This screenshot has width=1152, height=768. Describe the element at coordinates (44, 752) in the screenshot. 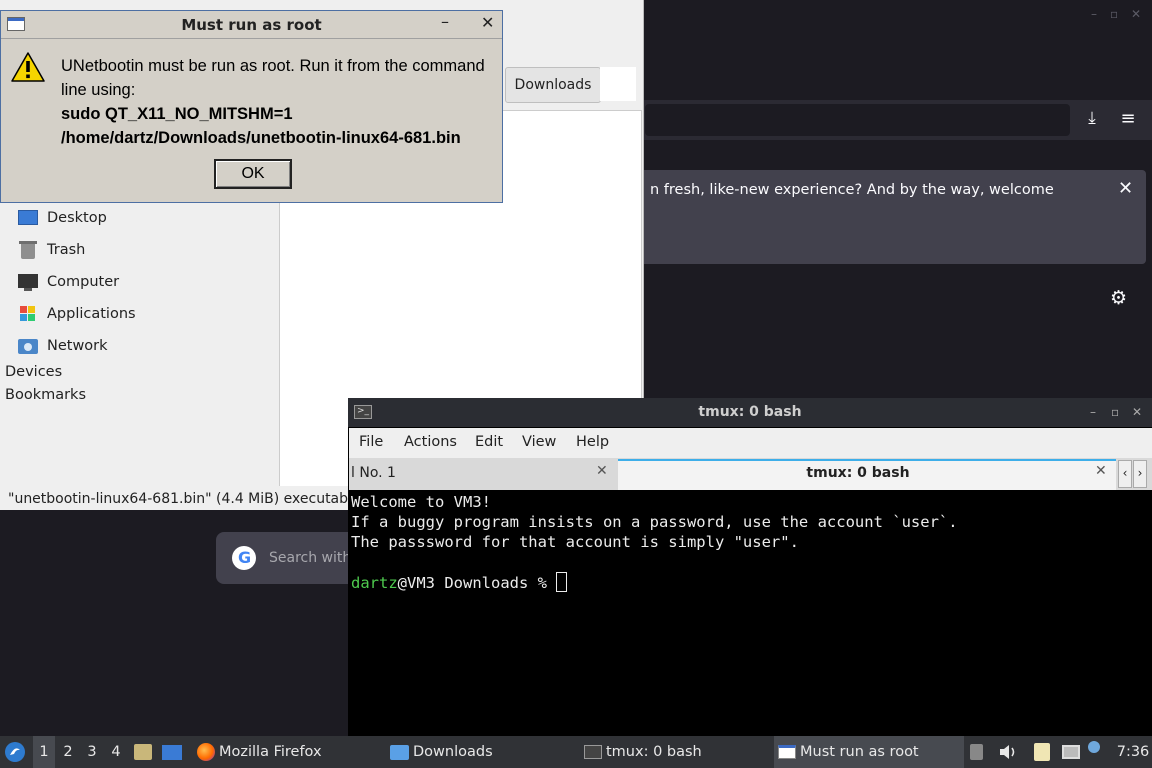

I see `workspace-1: 1` at that location.